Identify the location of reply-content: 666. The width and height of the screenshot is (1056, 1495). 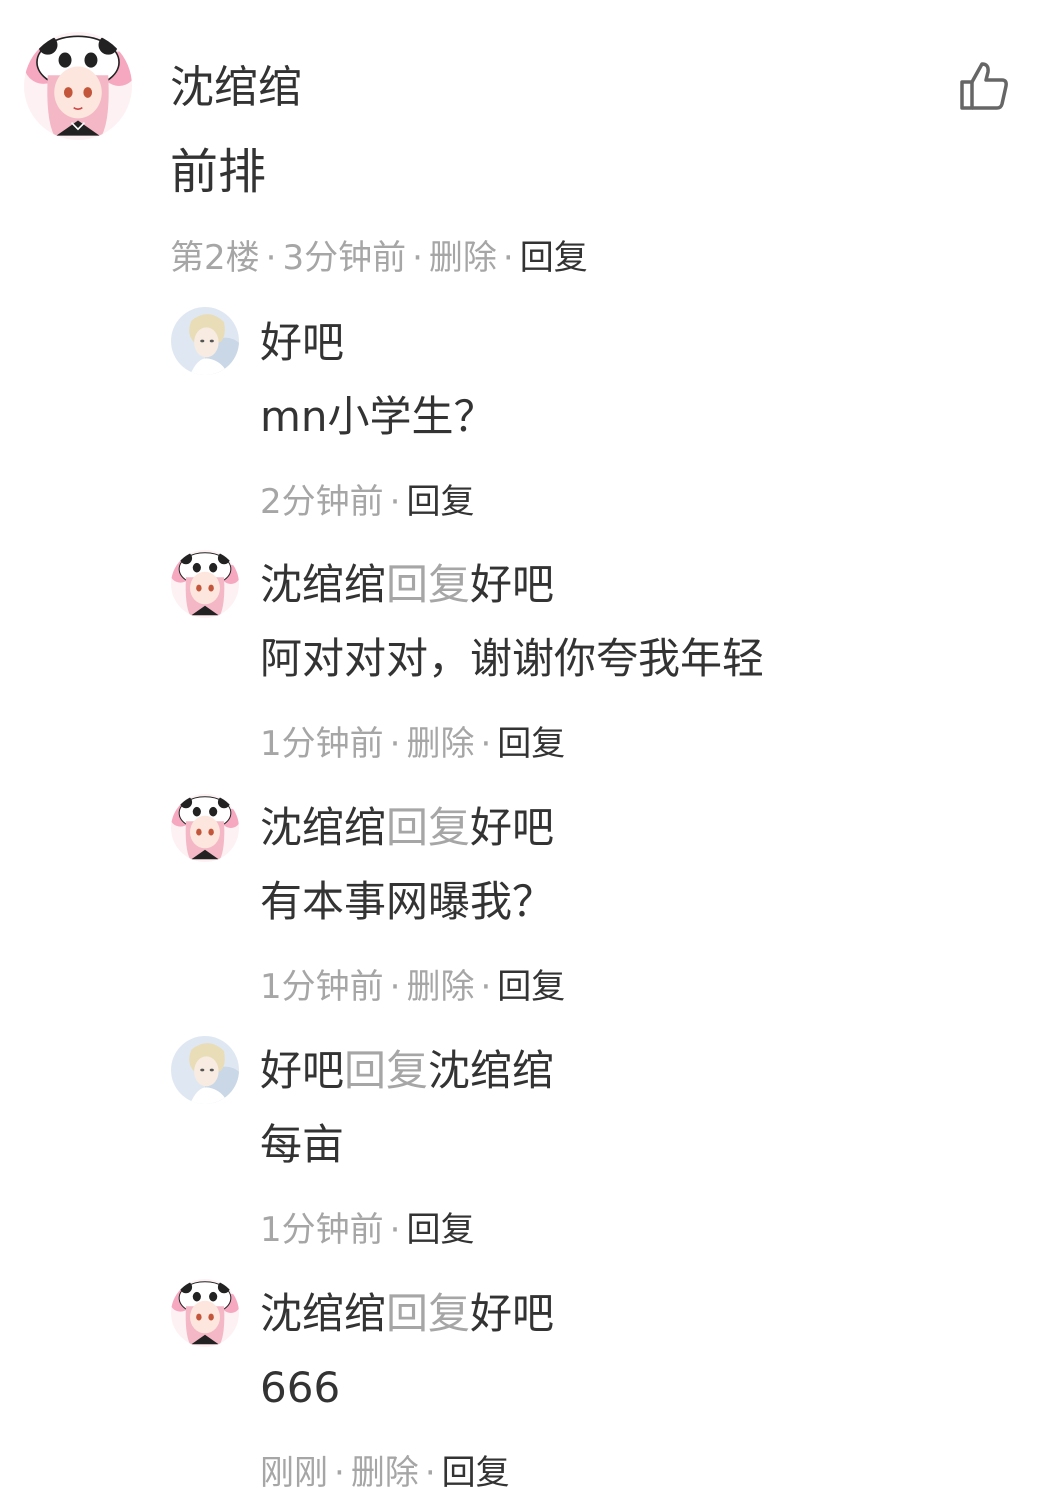
(300, 1387).